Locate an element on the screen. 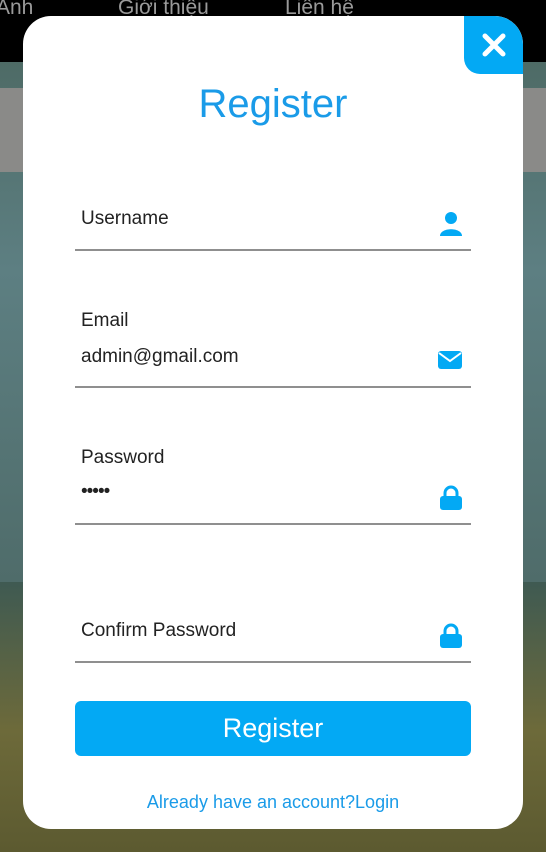 The image size is (546, 852). register-button: Register is located at coordinates (273, 728).